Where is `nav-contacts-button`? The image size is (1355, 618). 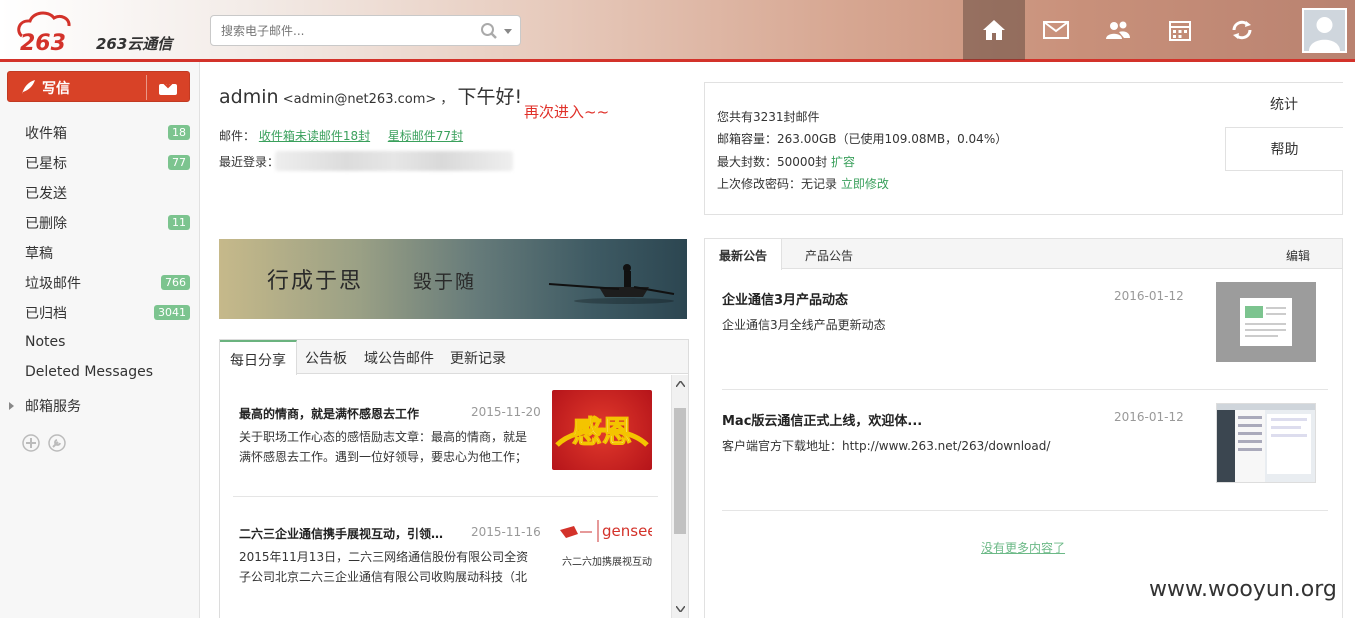 nav-contacts-button is located at coordinates (1118, 30).